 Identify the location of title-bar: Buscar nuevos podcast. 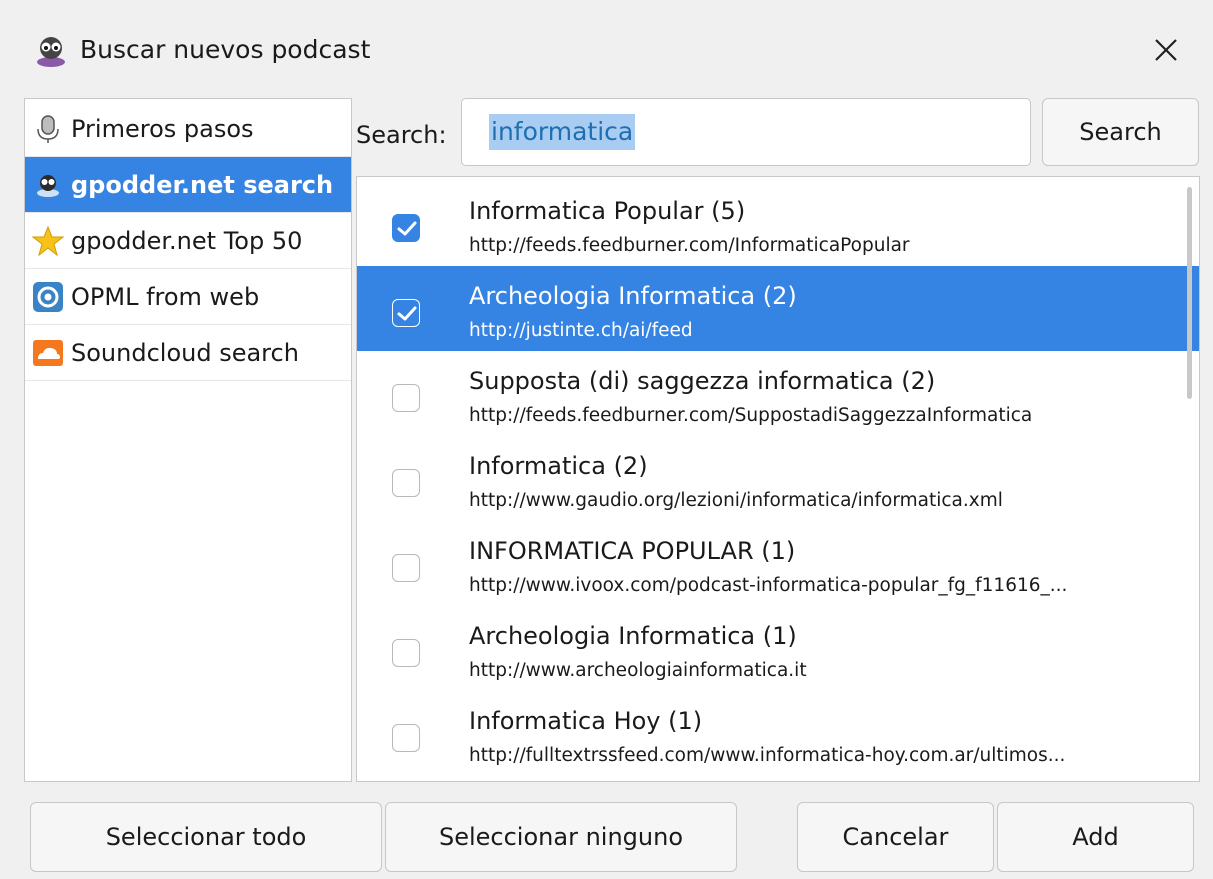
(606, 48).